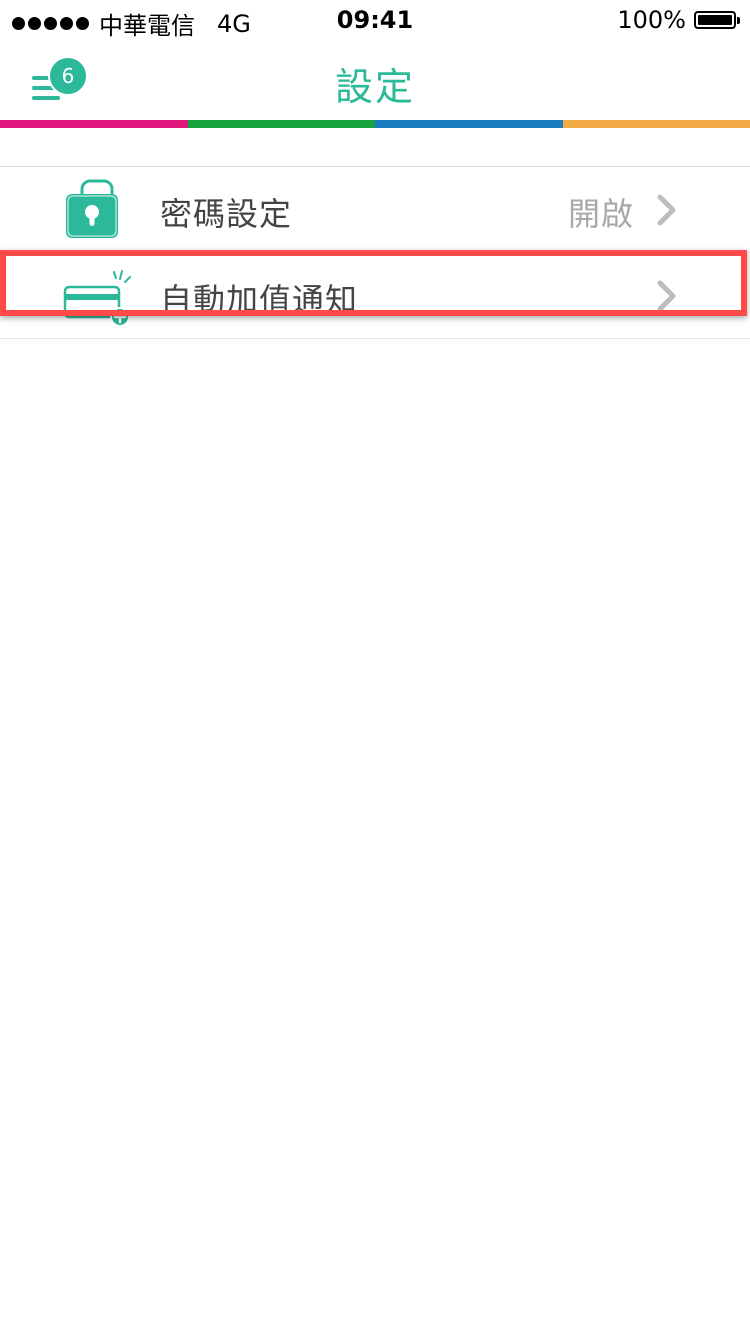 This screenshot has width=750, height=1334. What do you see at coordinates (375, 20) in the screenshot?
I see `status-bar: 中華電信 4G 09:41 100%` at bounding box center [375, 20].